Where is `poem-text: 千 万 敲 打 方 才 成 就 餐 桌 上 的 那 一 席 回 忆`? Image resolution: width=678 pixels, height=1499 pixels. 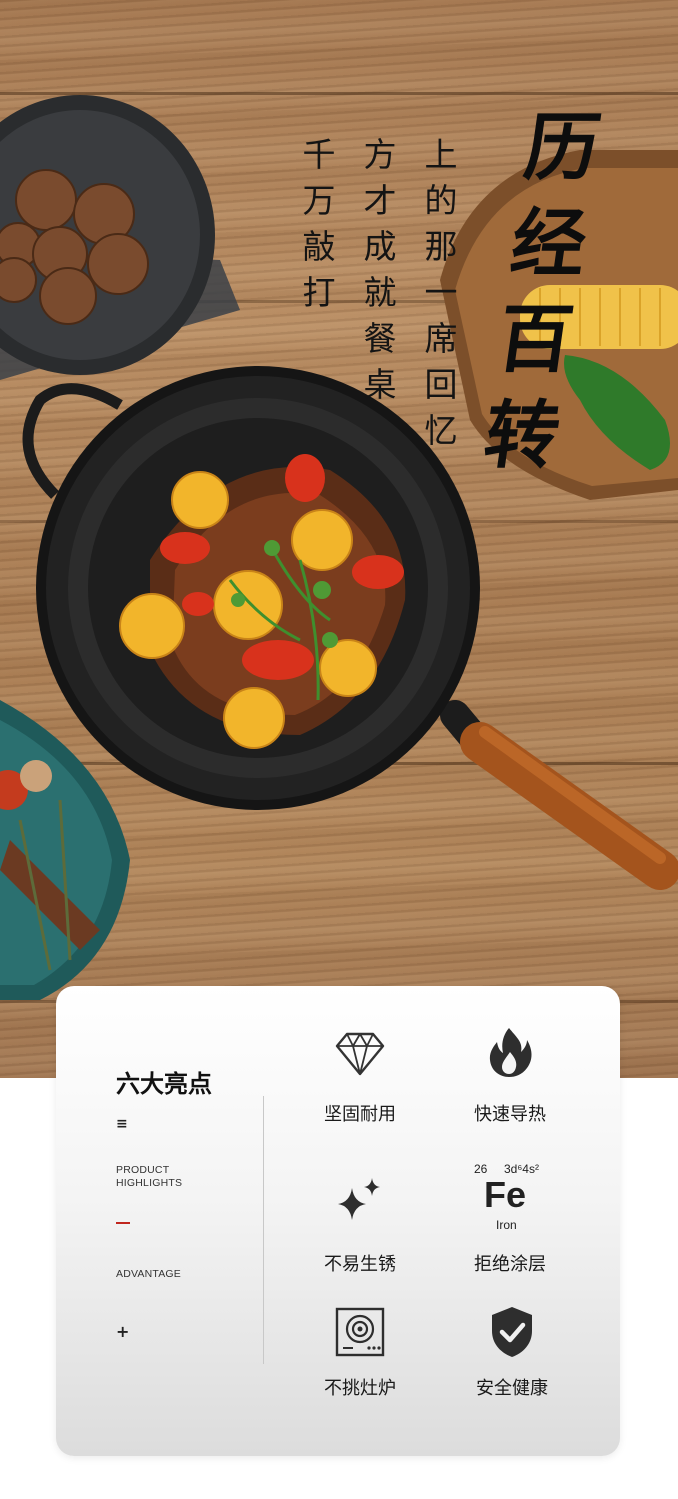
poem-text: 千 万 敲 打 方 才 成 就 餐 桌 上 的 那 一 席 回 忆 is located at coordinates (381, 292).